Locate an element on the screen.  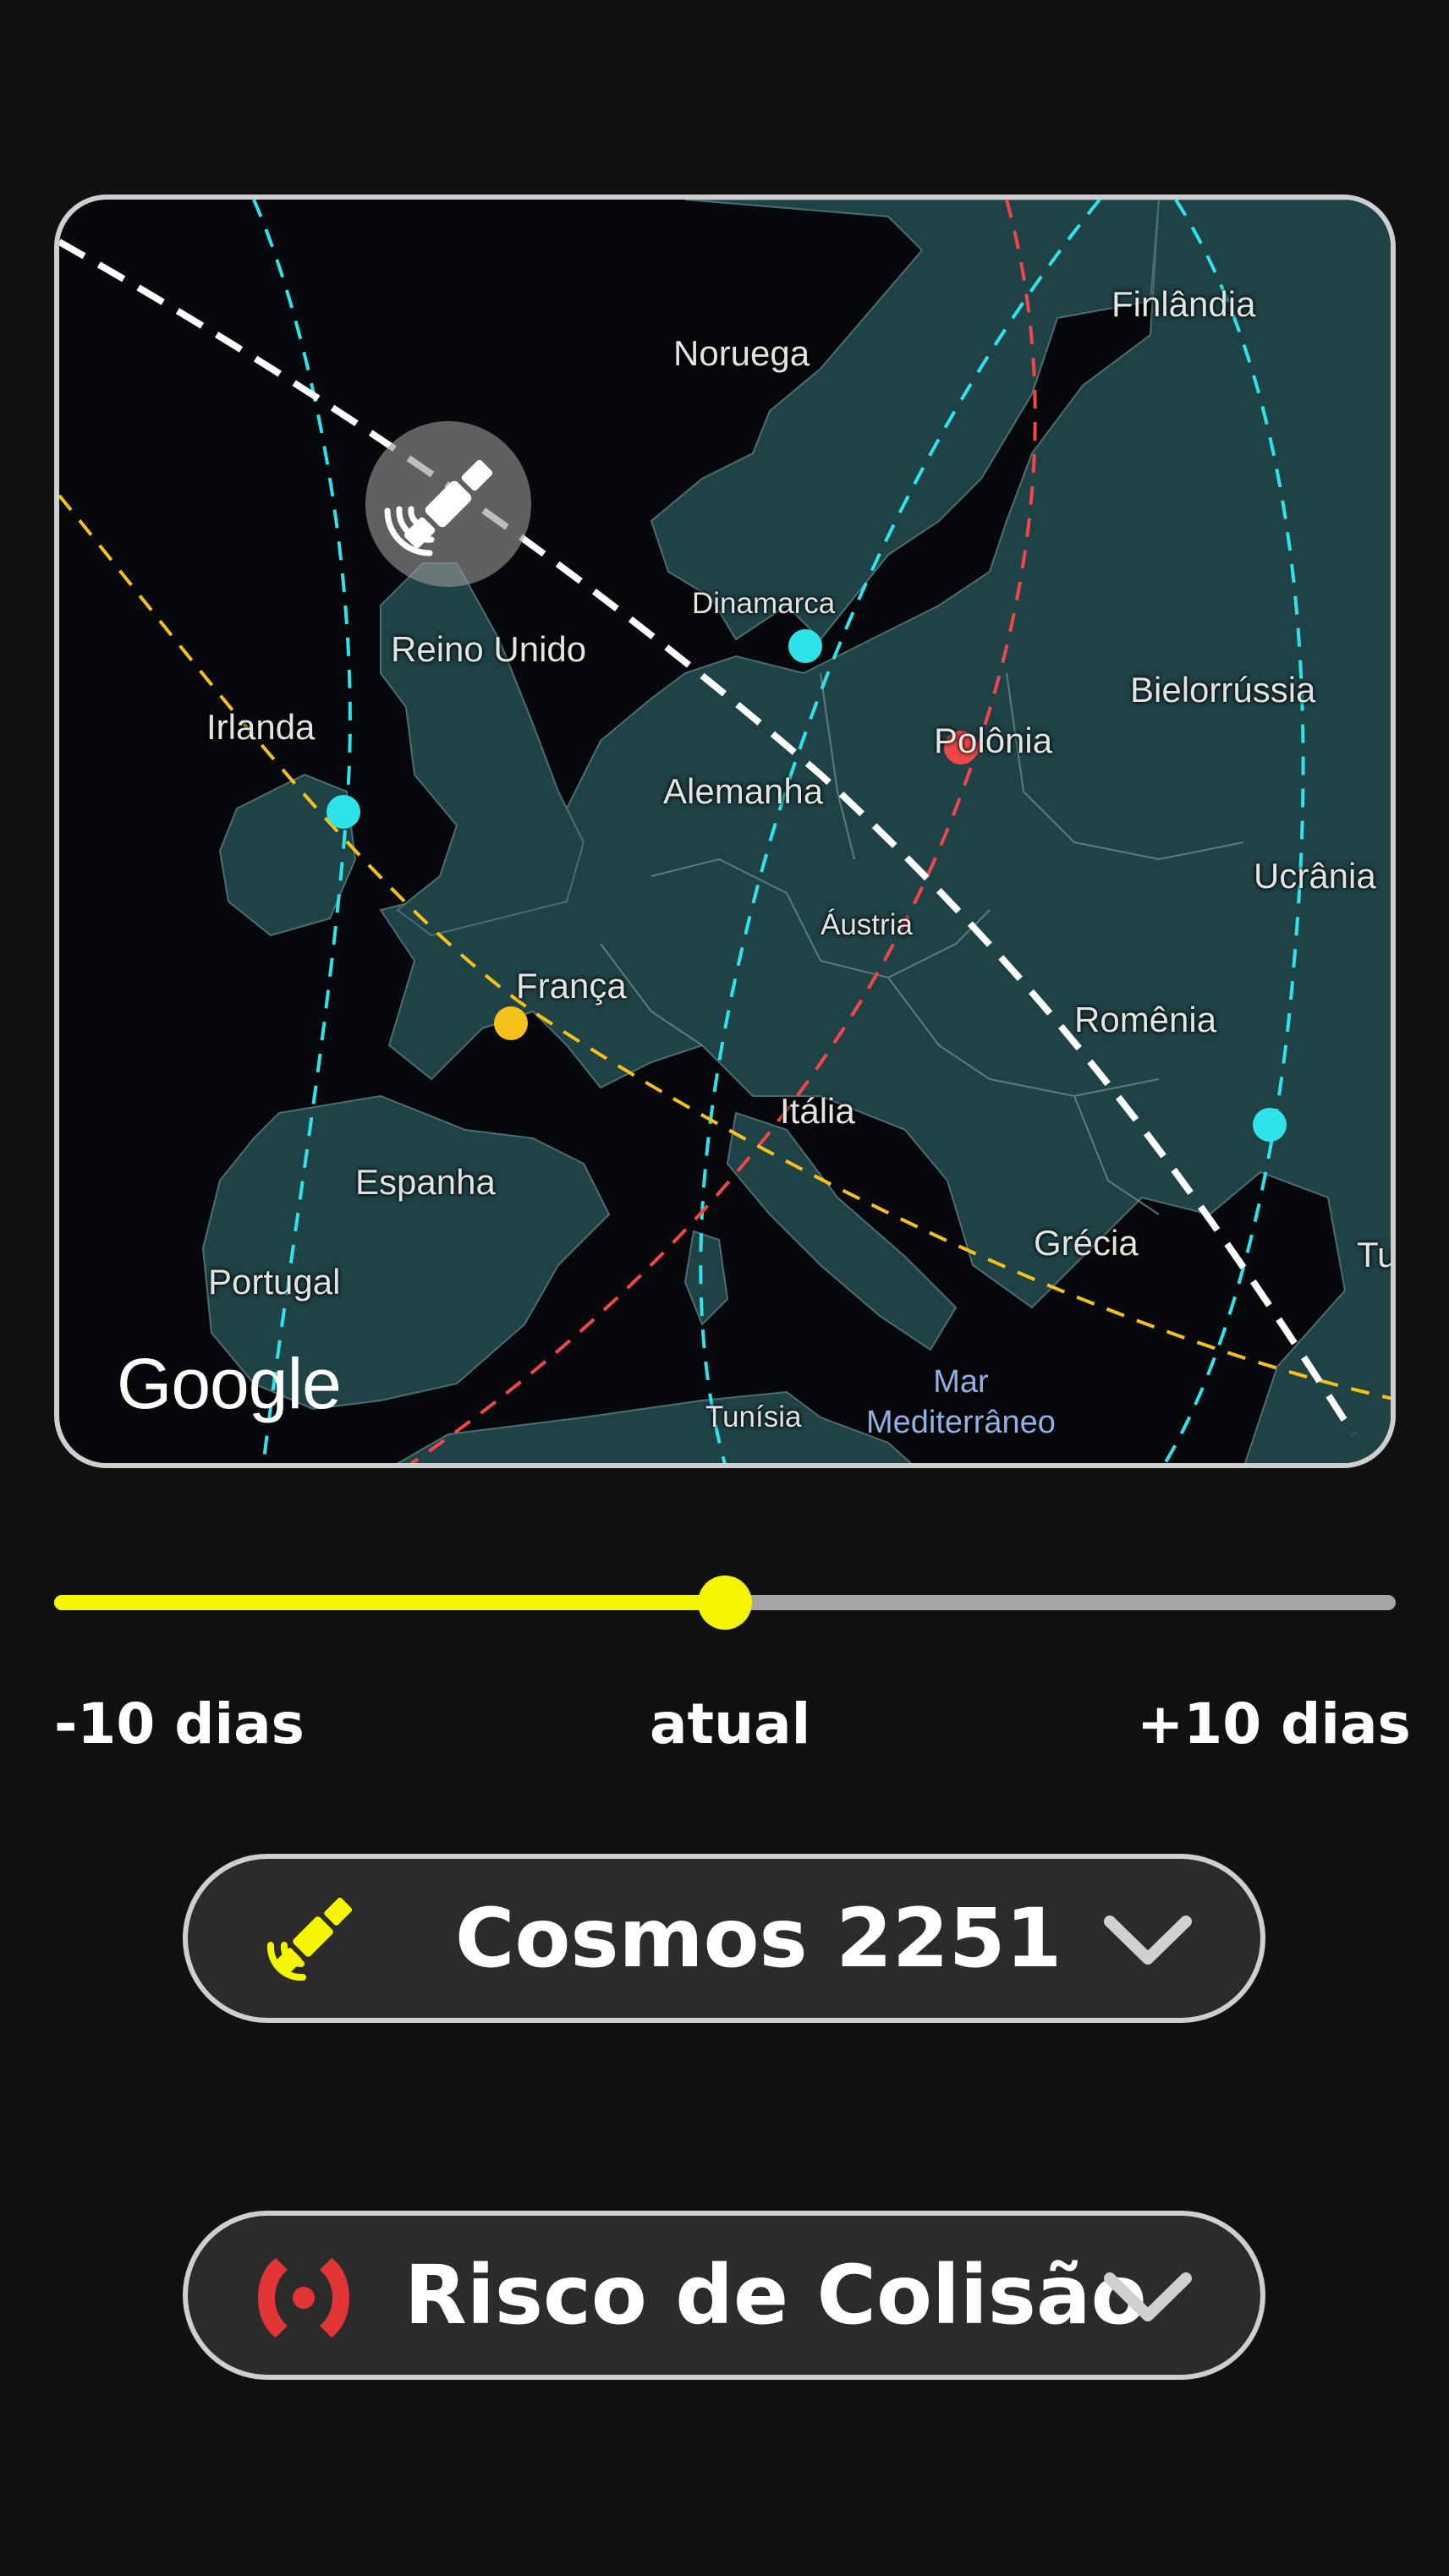
place-bielorrussia: Bielorrússia is located at coordinates (1223, 690).